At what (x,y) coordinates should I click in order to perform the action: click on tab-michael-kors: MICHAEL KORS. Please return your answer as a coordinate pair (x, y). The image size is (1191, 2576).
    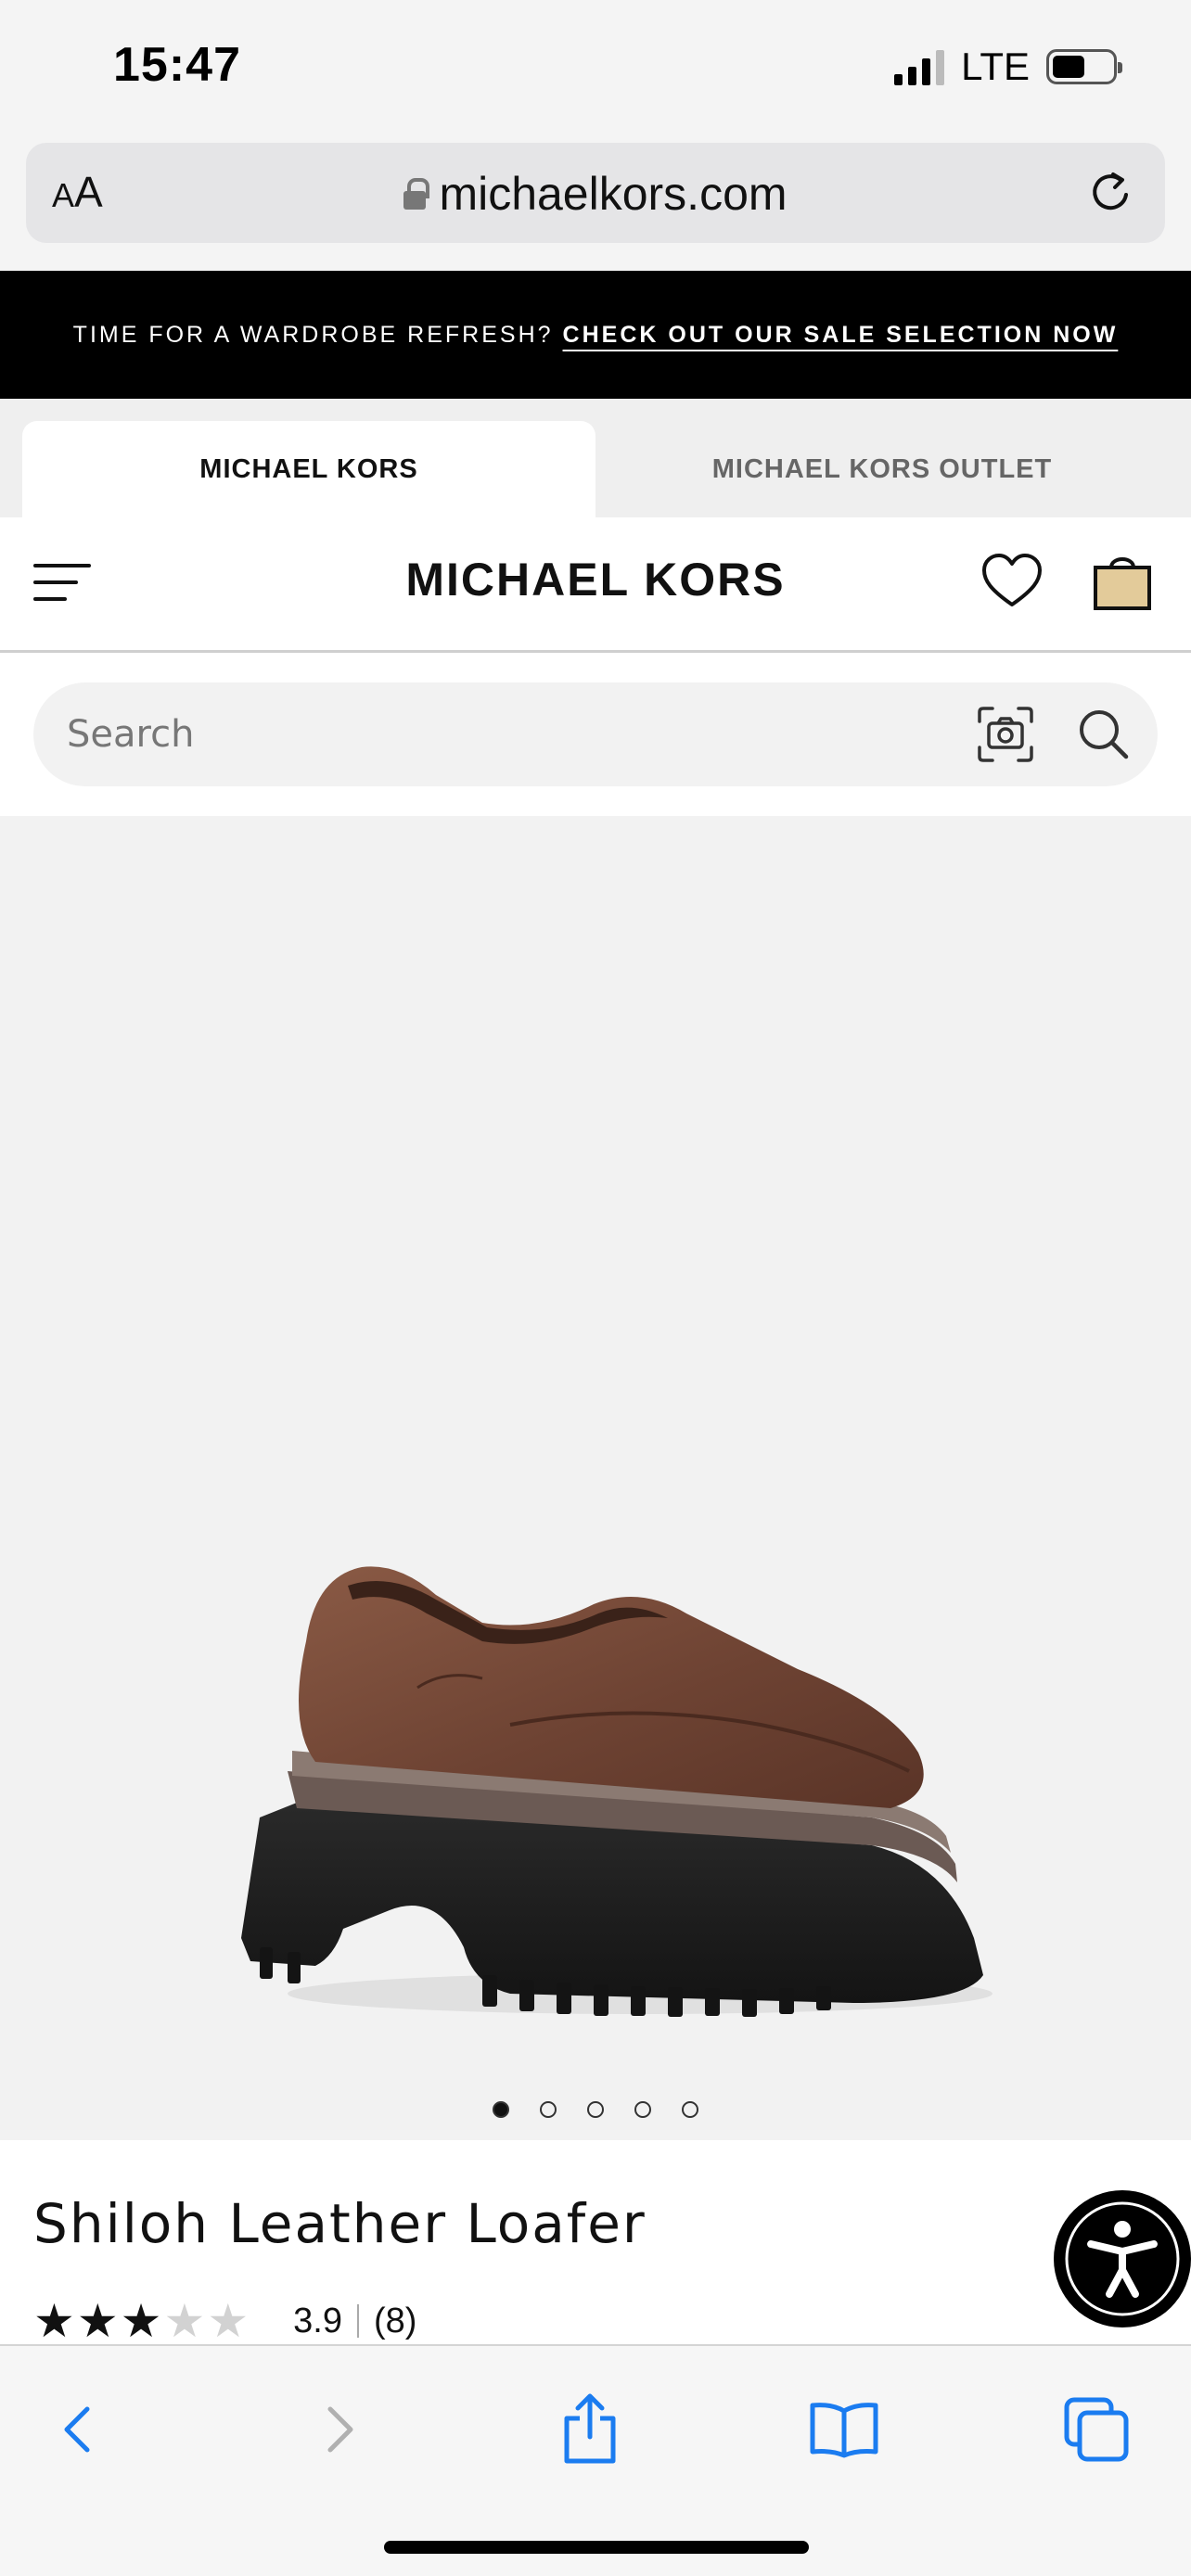
    Looking at the image, I should click on (309, 469).